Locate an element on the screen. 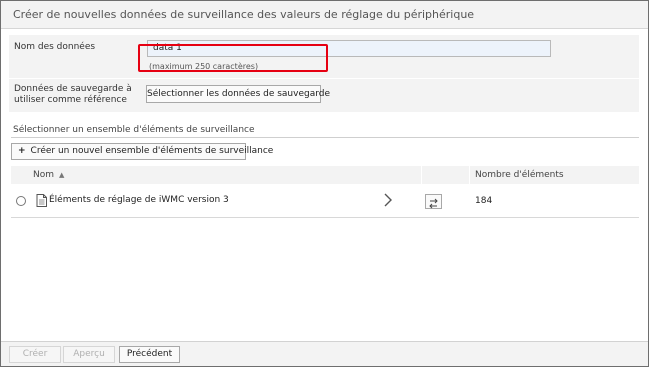  sort-ascending-icon: ▲ is located at coordinates (62, 175).